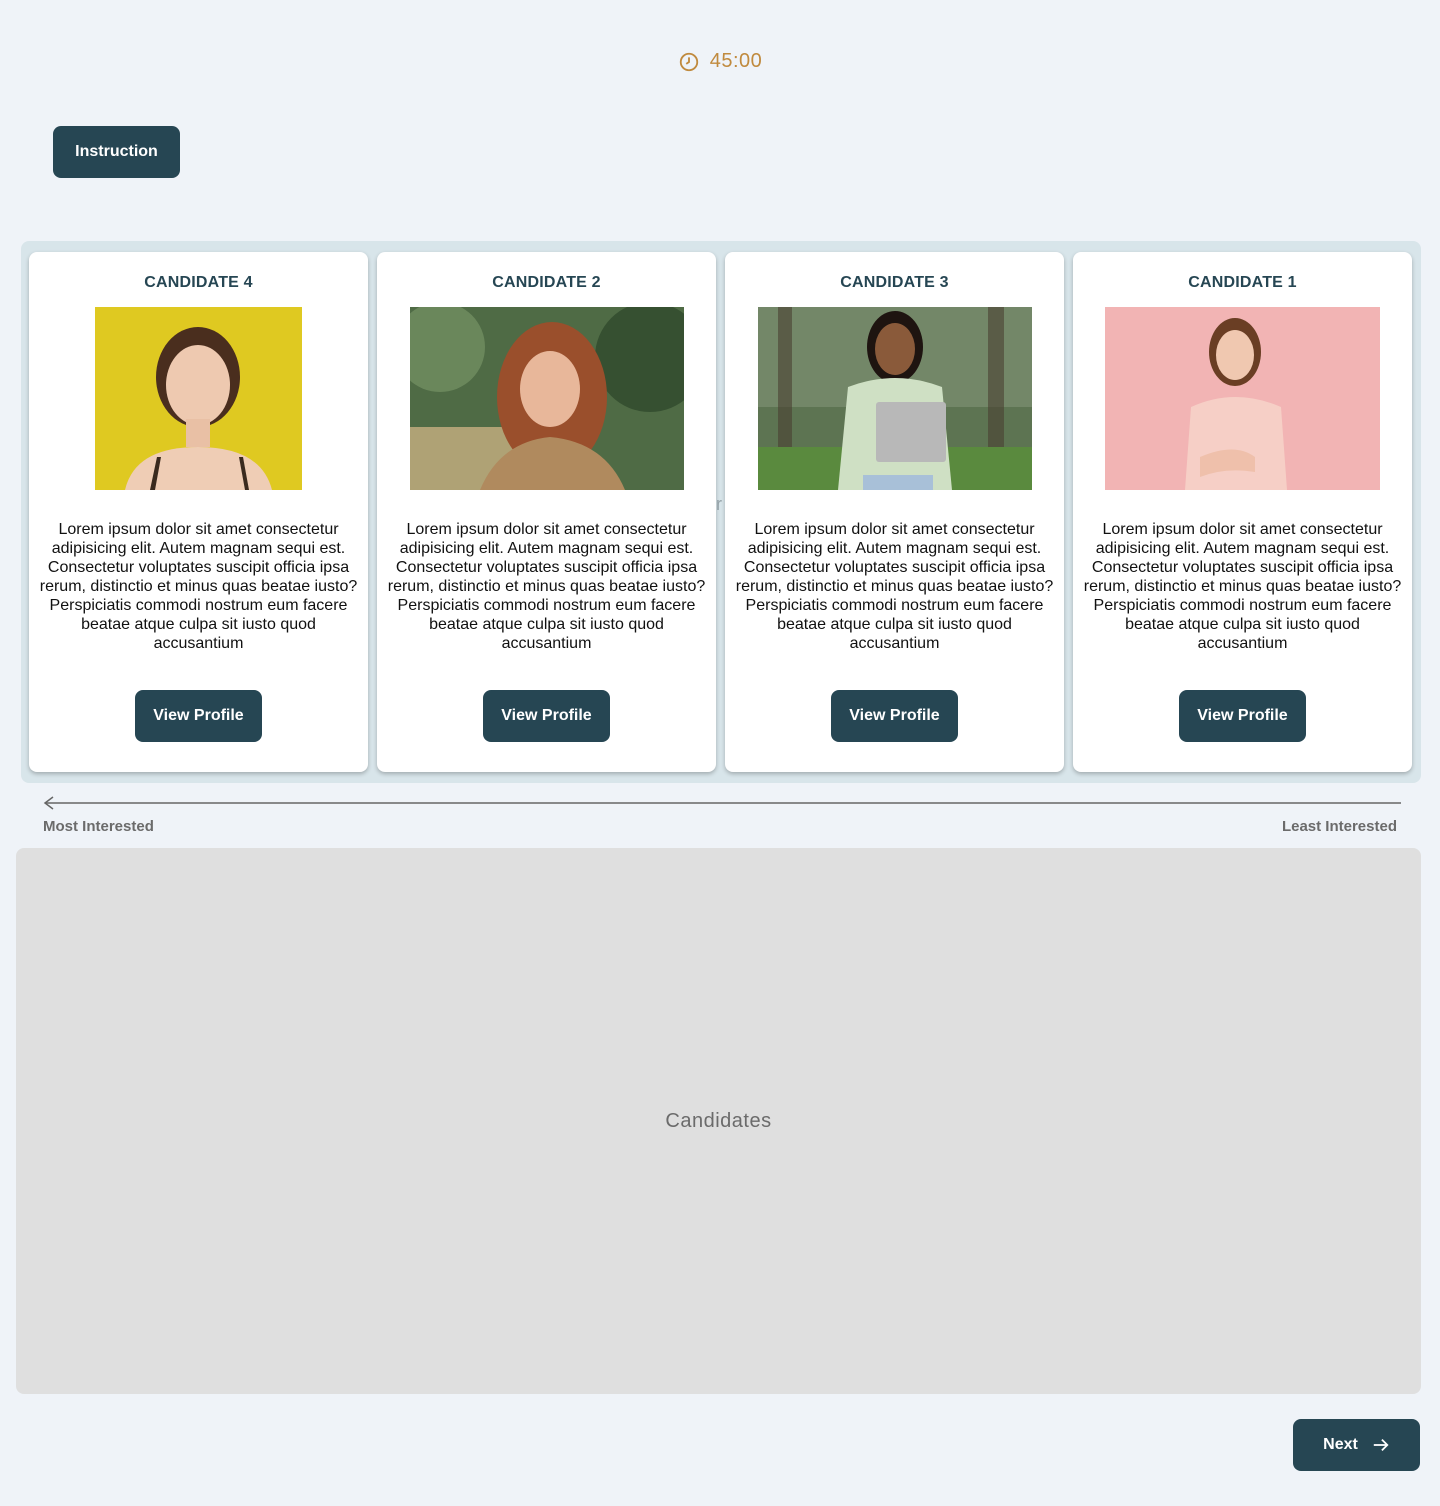 This screenshot has height=1506, width=1440. I want to click on most-interested-label: Most Interested, so click(98, 826).